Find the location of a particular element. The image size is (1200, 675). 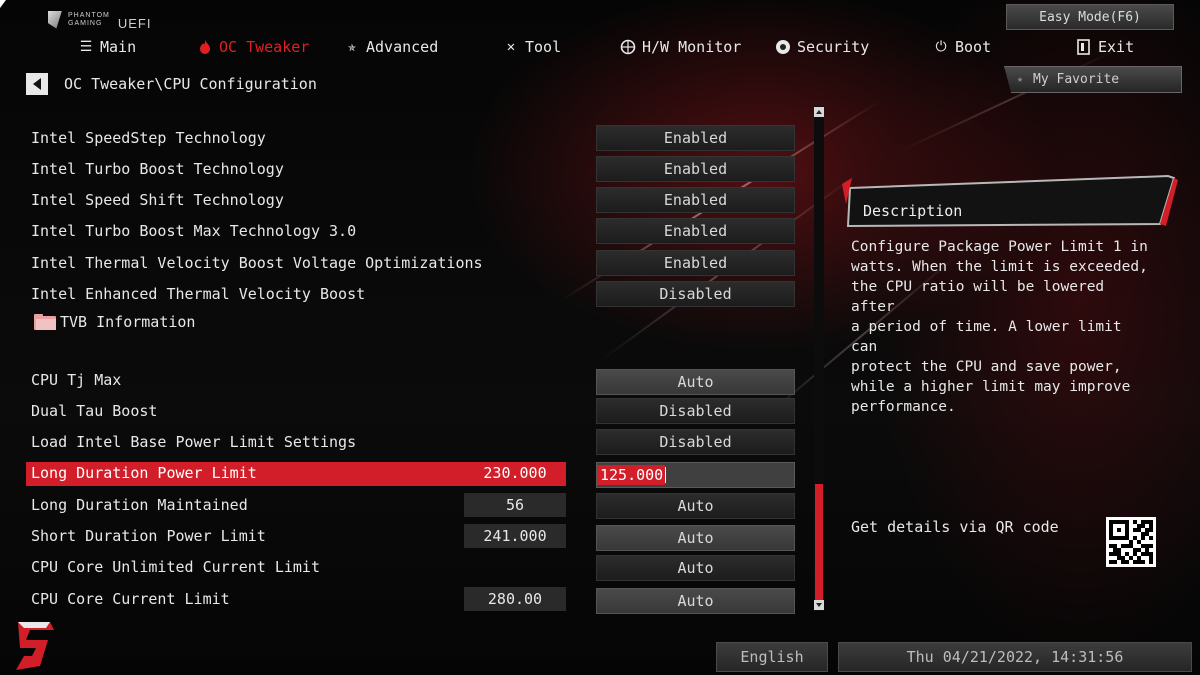

current-value: 56 is located at coordinates (515, 505).